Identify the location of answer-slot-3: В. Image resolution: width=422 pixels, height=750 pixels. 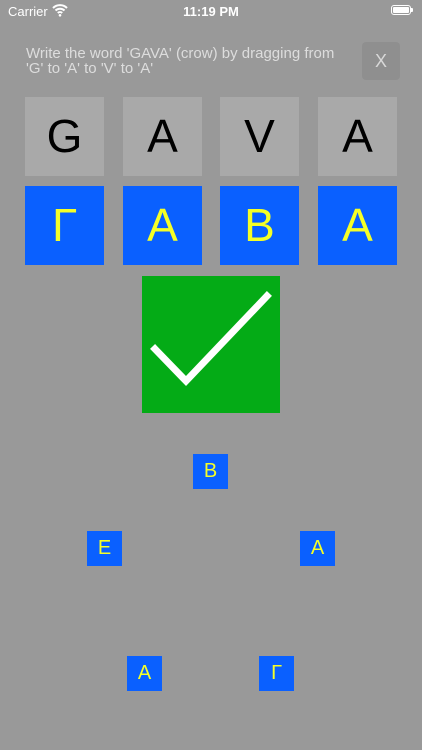
(259, 225).